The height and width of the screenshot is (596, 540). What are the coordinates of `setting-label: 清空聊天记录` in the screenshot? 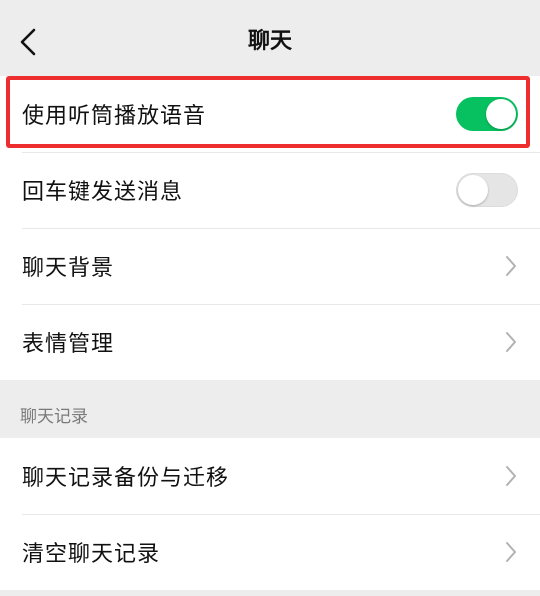 It's located at (91, 554).